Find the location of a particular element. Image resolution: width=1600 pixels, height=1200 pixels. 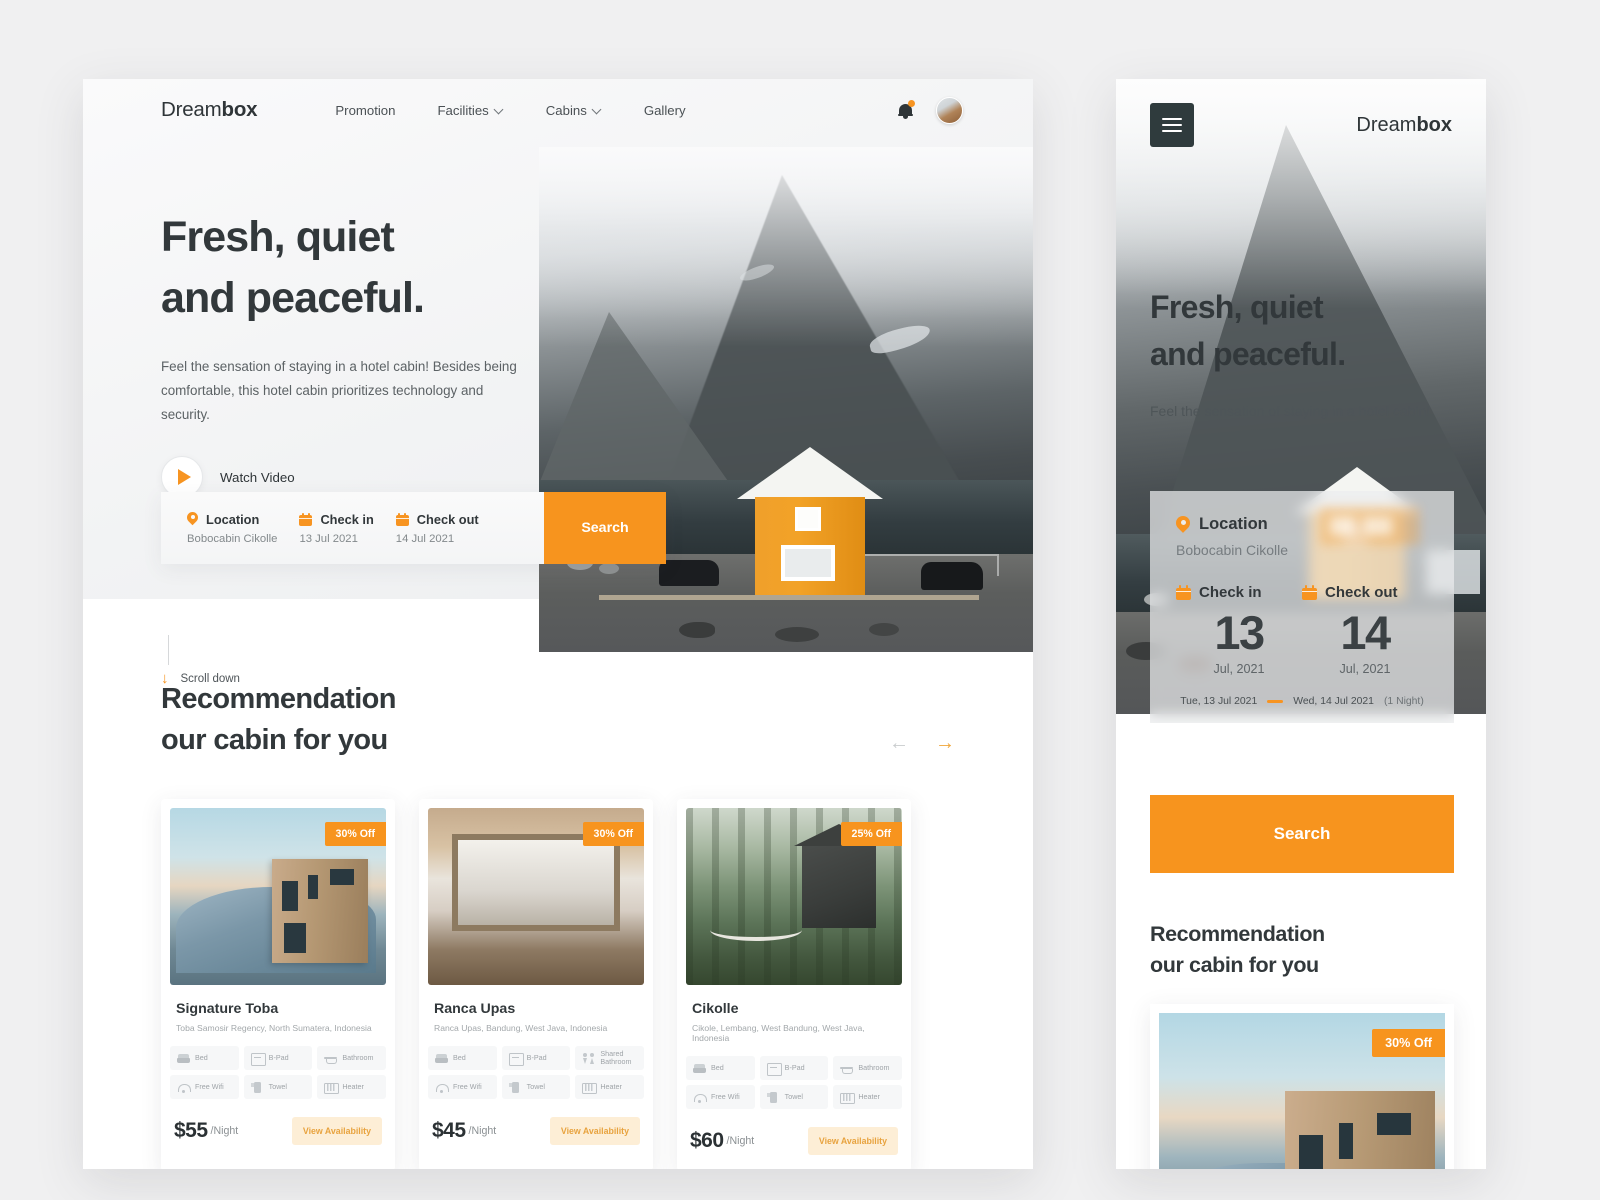

nav-item-facilities-label: Facilities is located at coordinates (463, 110).